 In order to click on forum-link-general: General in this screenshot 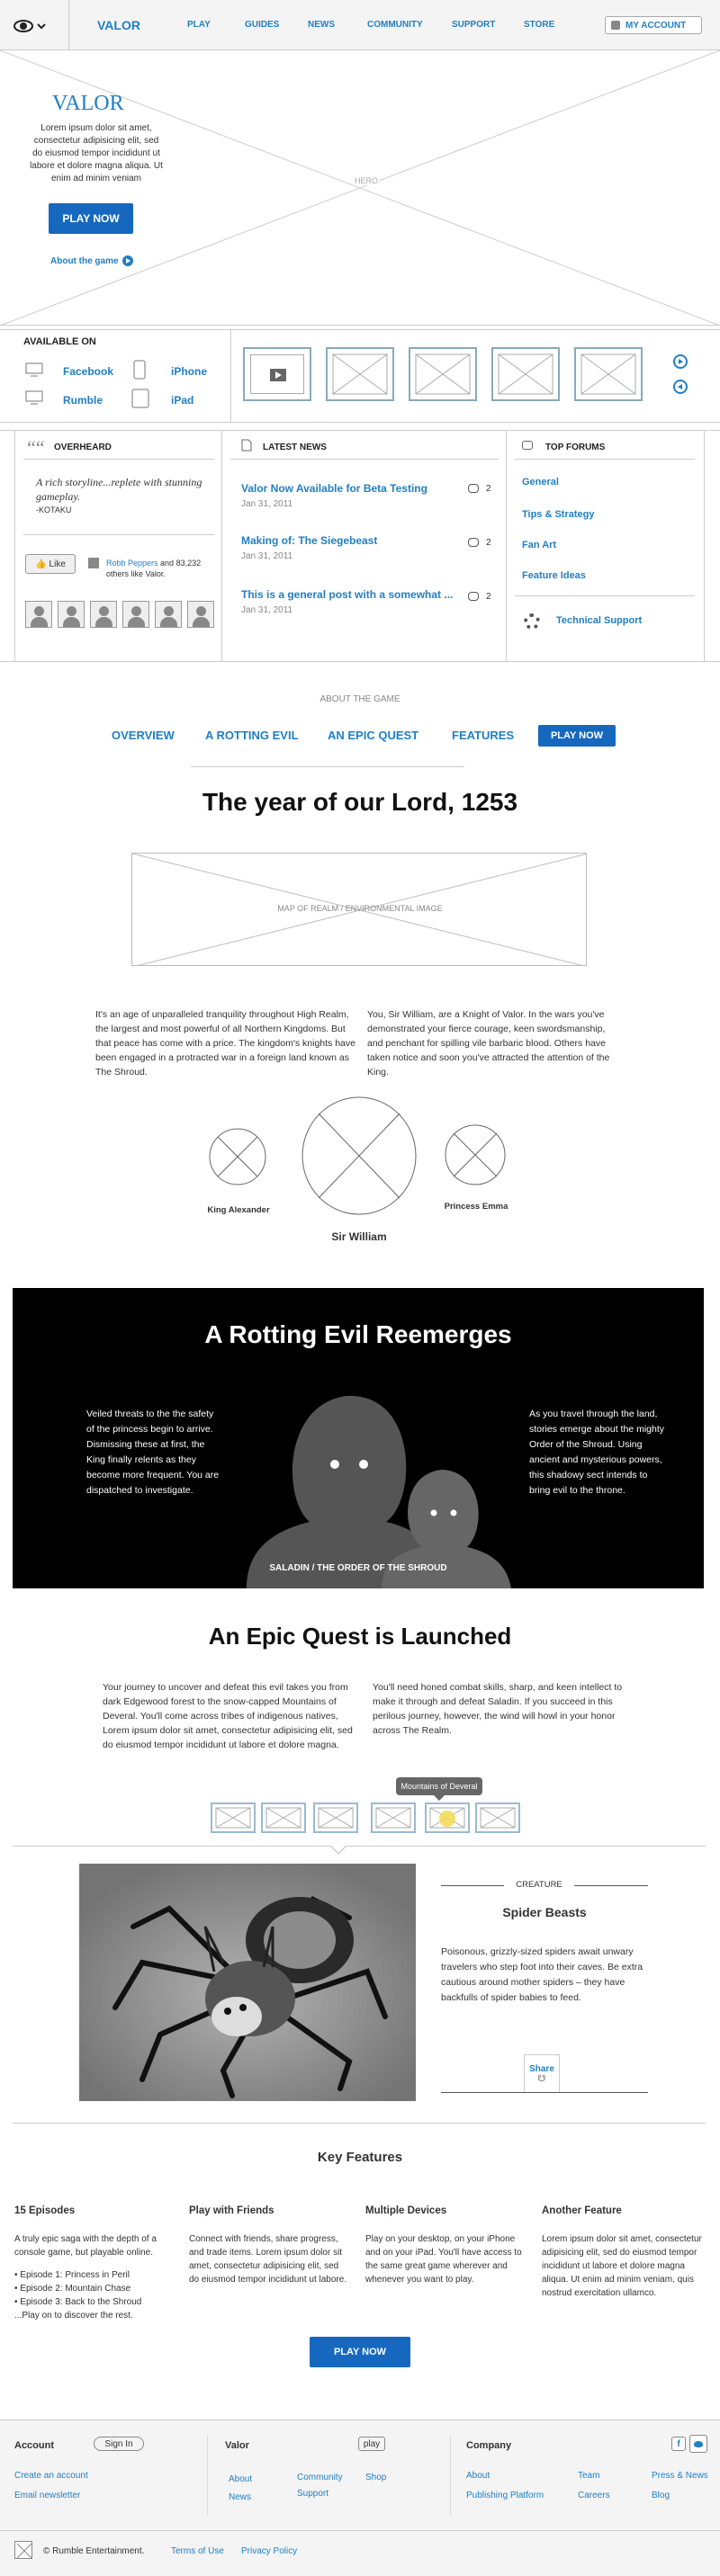, I will do `click(540, 482)`.